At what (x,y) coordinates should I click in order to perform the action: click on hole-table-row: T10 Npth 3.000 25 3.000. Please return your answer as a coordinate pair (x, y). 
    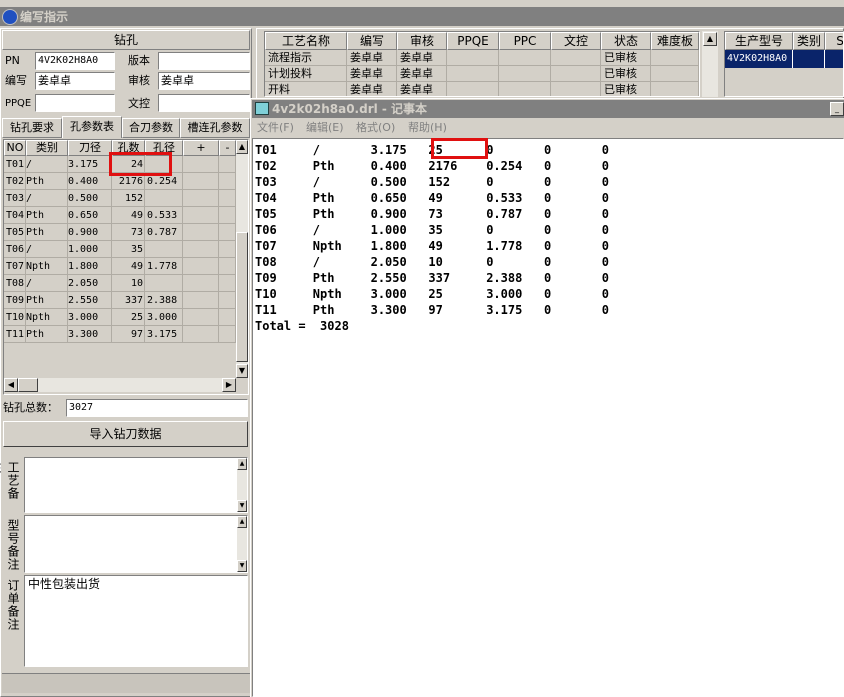
    Looking at the image, I should click on (120, 317).